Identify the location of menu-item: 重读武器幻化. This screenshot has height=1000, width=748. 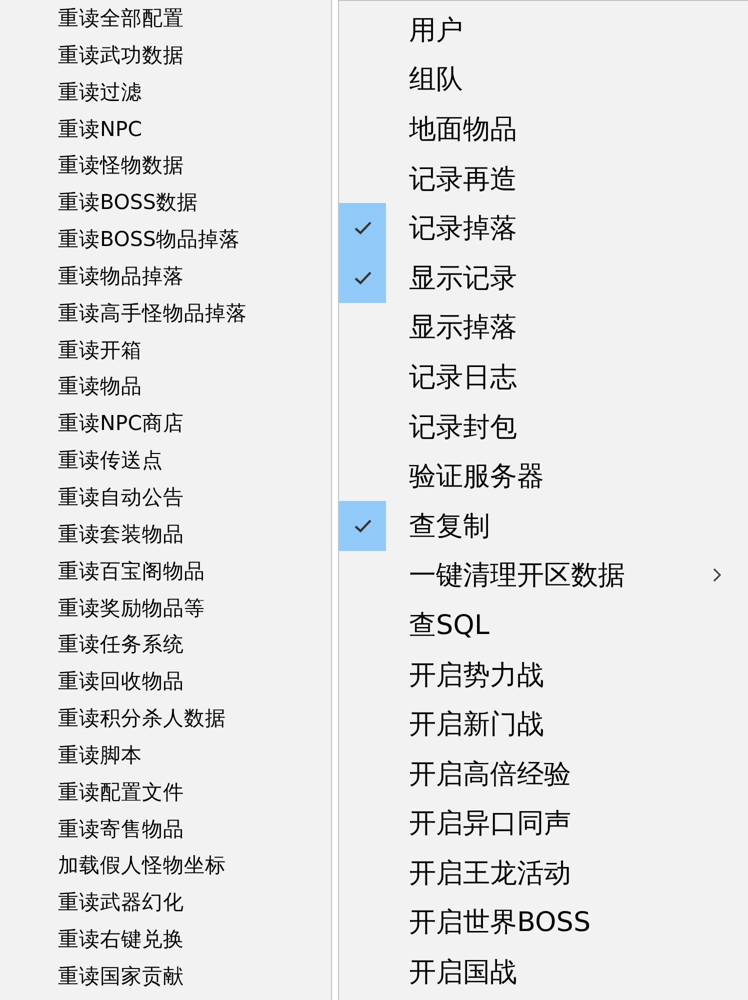
(165, 903).